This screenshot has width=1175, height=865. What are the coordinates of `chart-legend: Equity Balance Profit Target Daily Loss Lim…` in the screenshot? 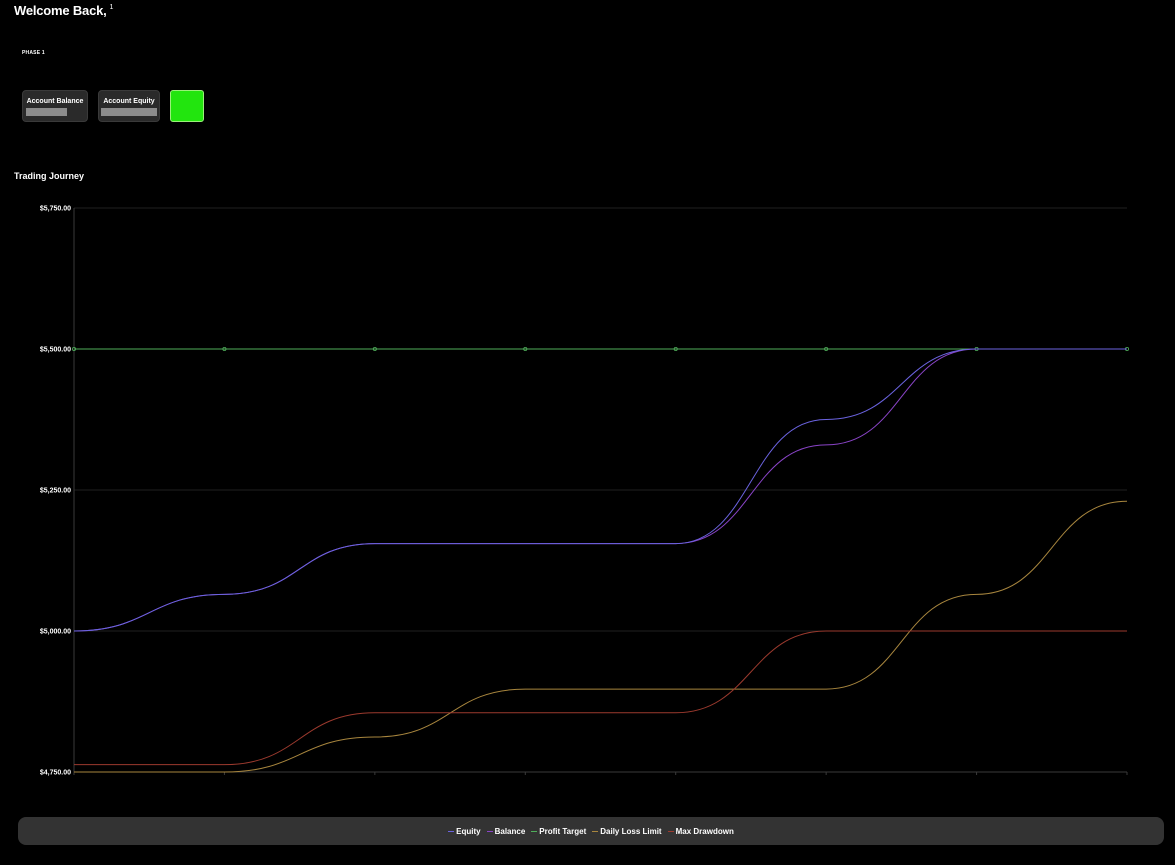 It's located at (591, 831).